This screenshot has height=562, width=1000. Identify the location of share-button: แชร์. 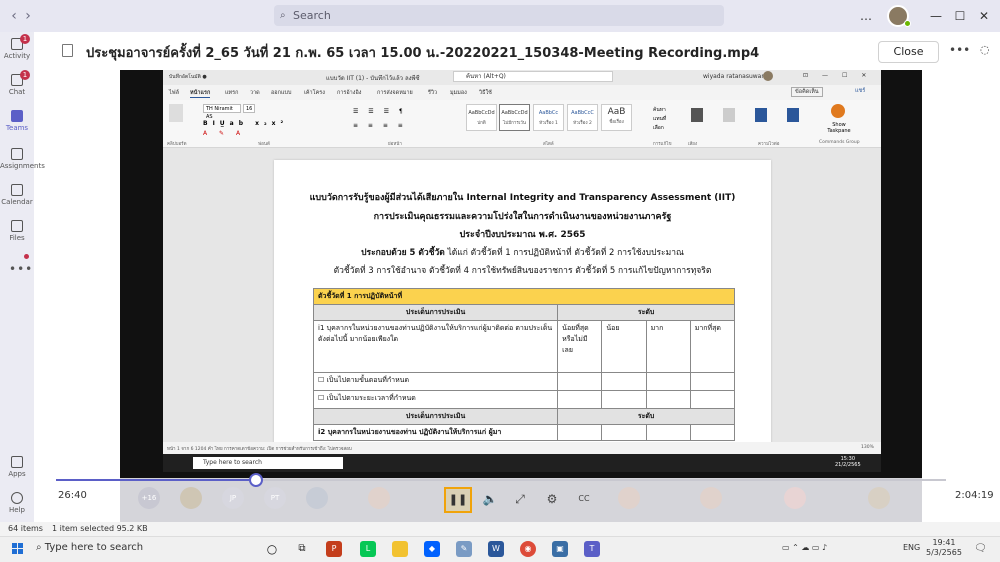
(860, 91).